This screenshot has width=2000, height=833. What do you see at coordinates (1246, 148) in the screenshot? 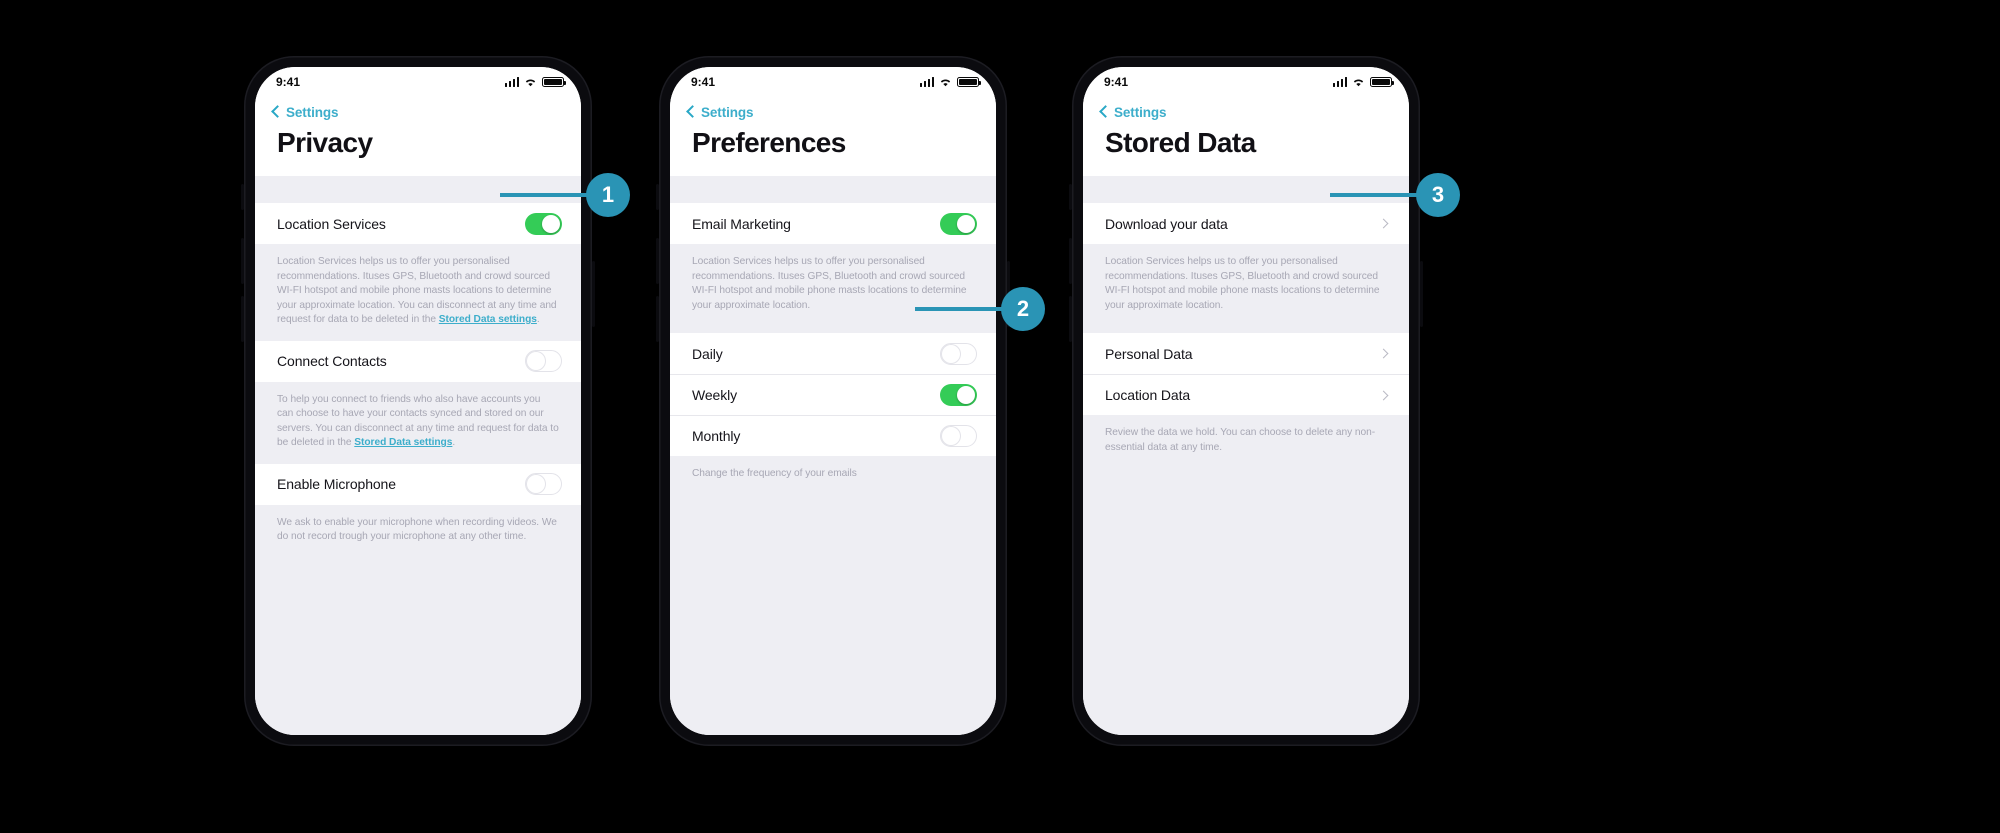
I see `page-title: Stored Data` at bounding box center [1246, 148].